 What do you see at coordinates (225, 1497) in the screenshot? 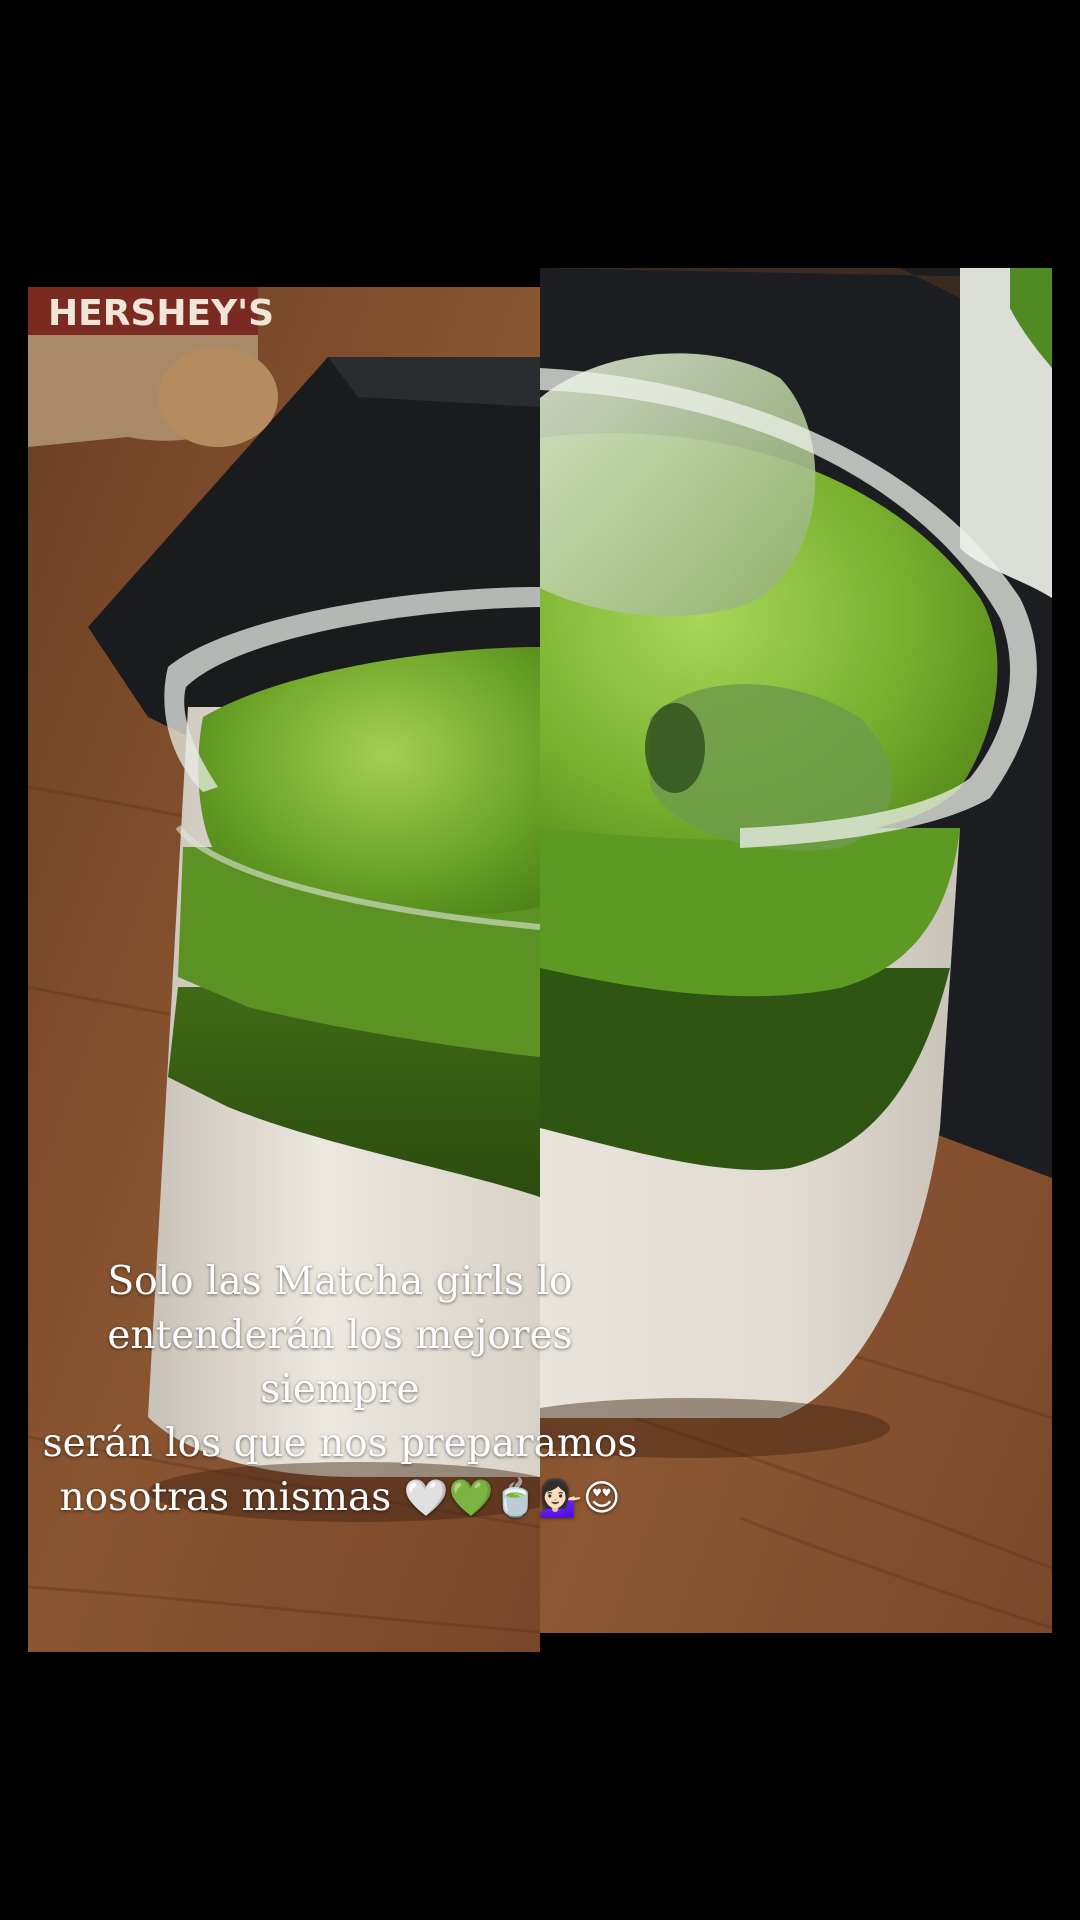
I see `caption-text: nosotras mismas` at bounding box center [225, 1497].